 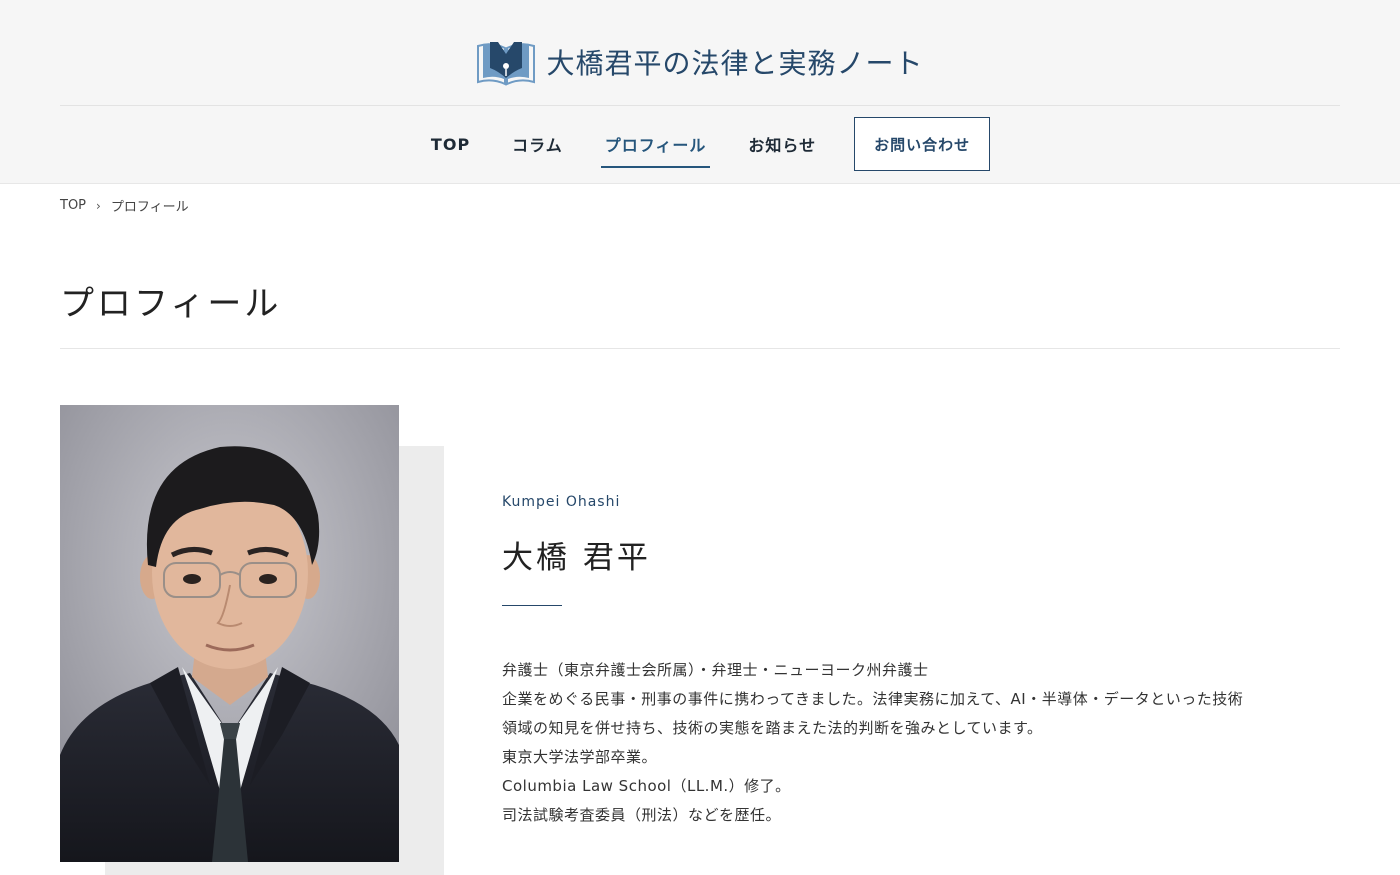 I want to click on name-underline, so click(x=532, y=605).